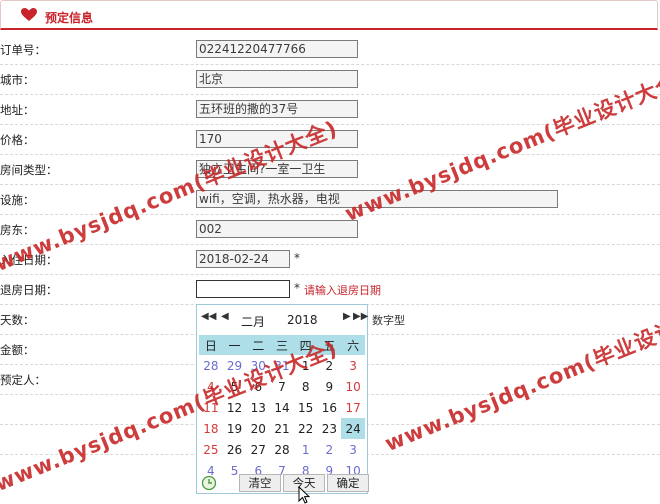  What do you see at coordinates (306, 386) in the screenshot?
I see `calendar-day: 8` at bounding box center [306, 386].